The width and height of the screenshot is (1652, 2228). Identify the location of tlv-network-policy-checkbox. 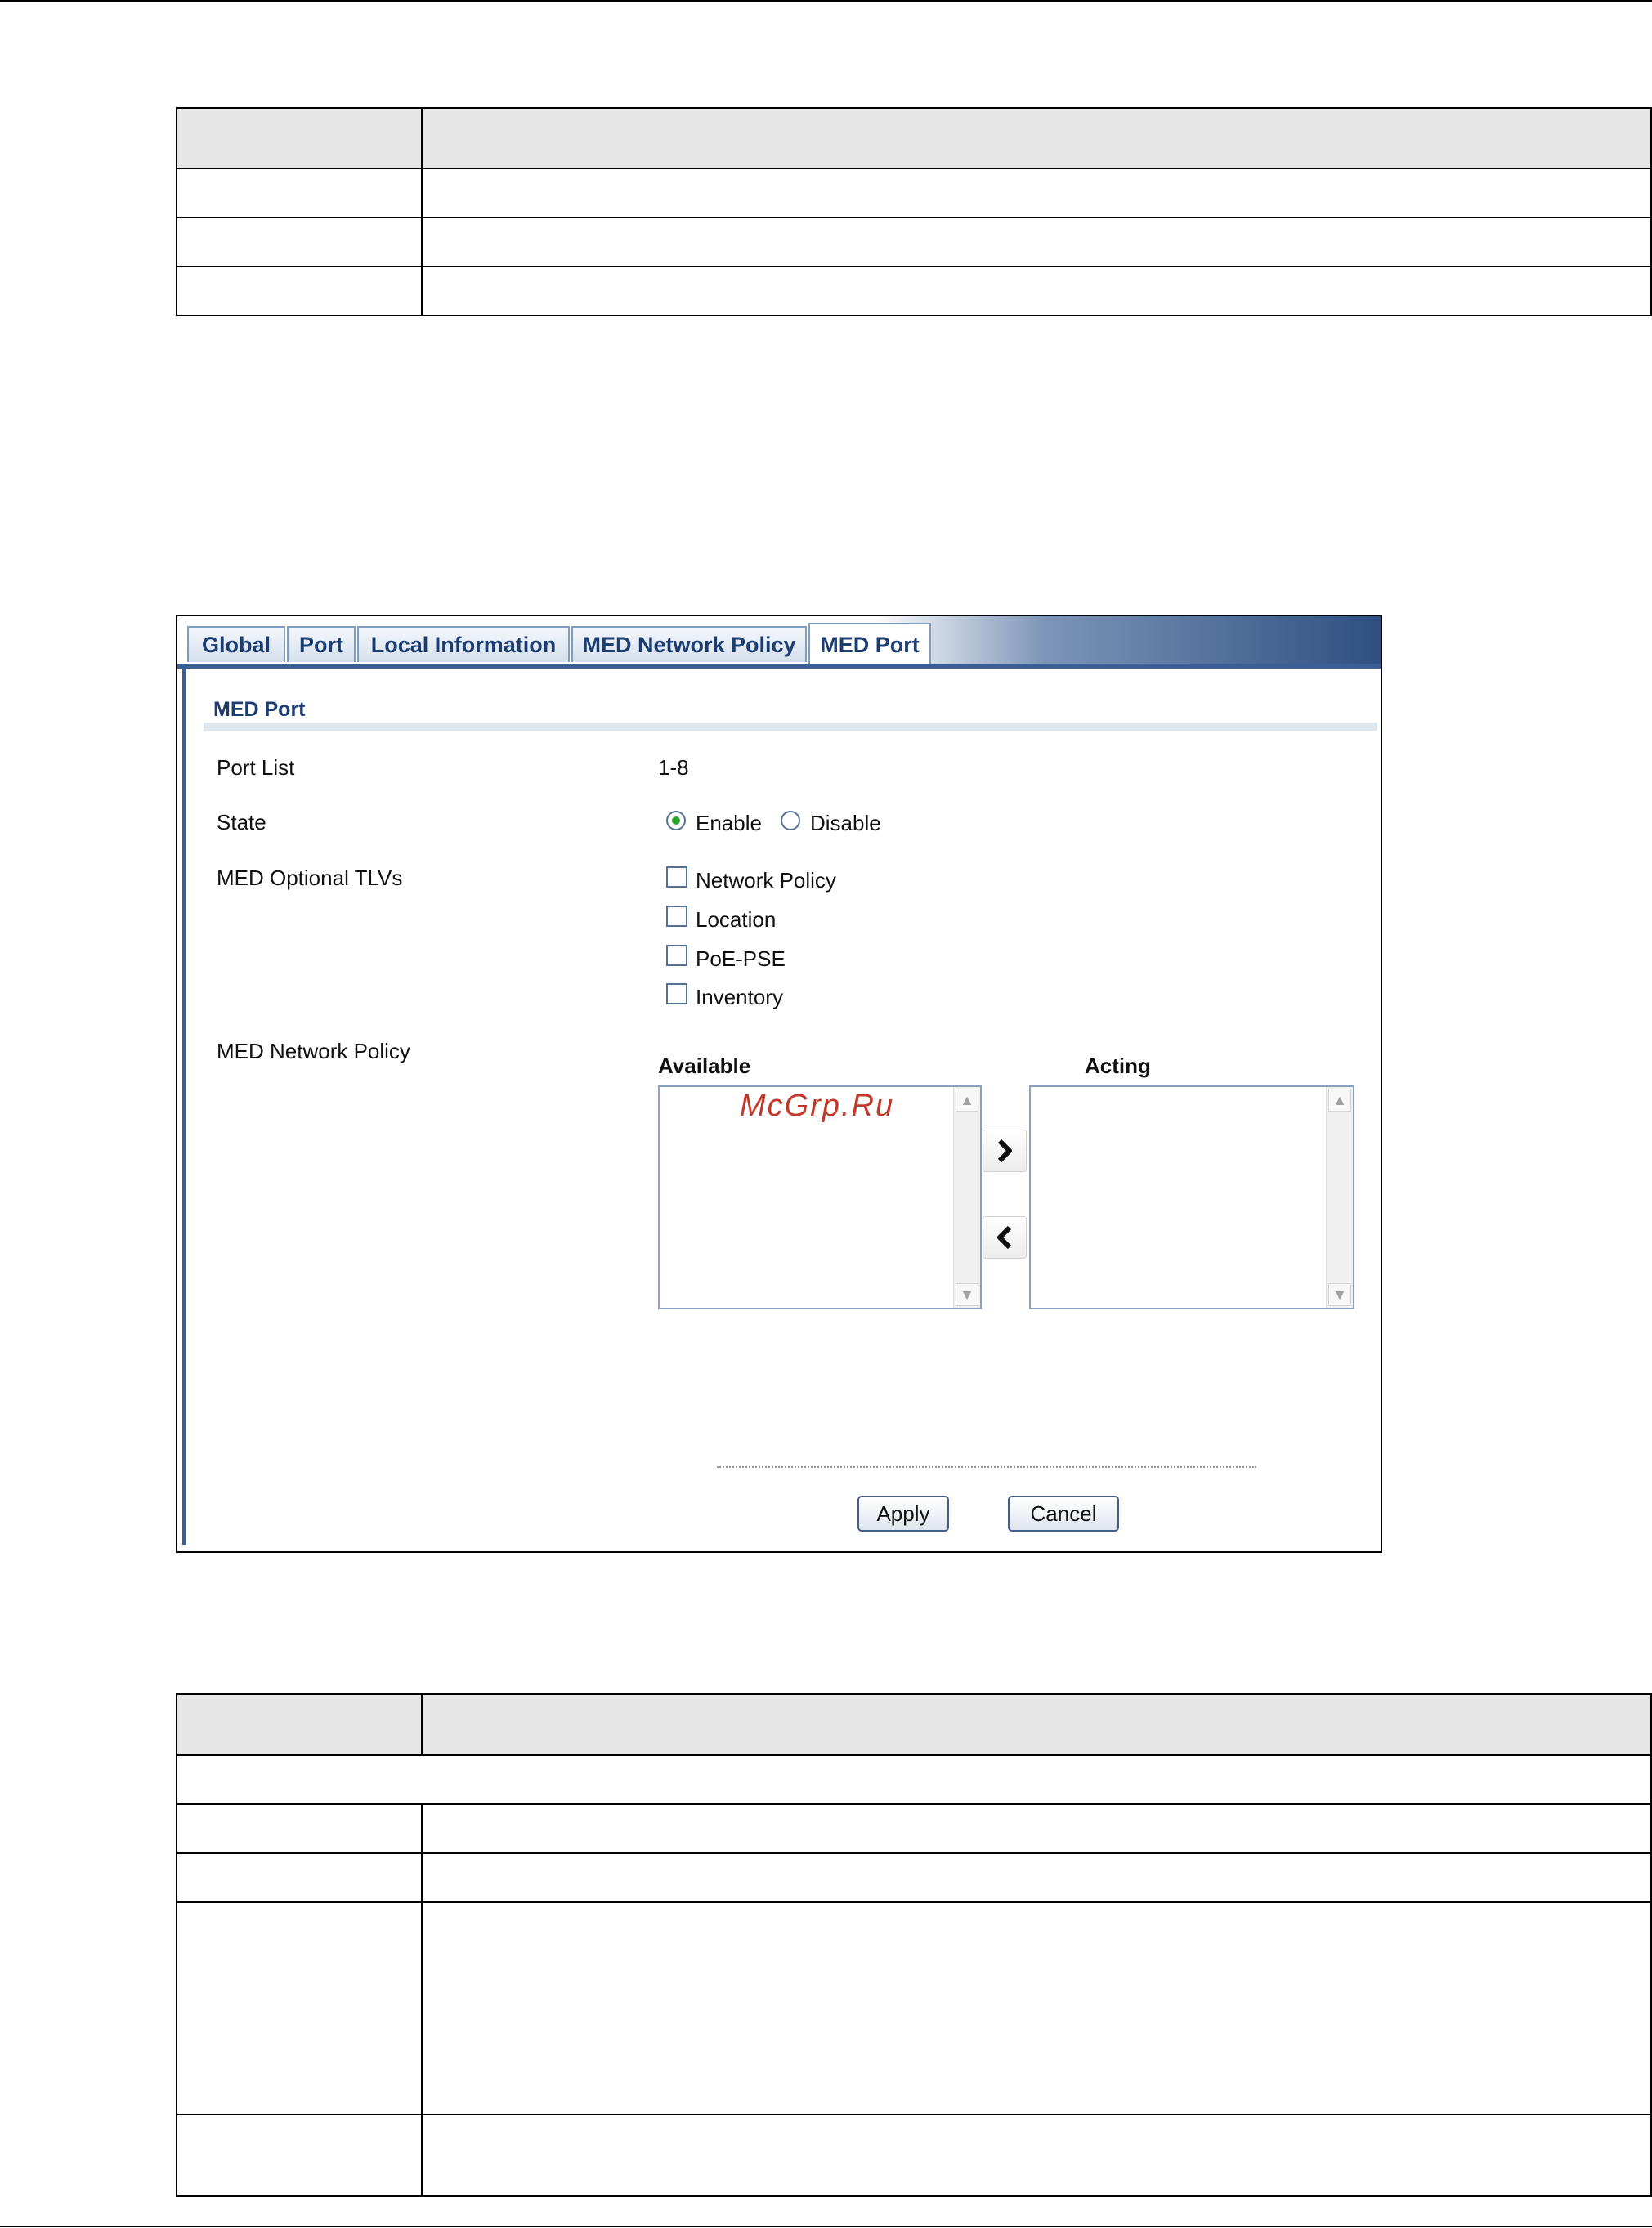
(676, 877).